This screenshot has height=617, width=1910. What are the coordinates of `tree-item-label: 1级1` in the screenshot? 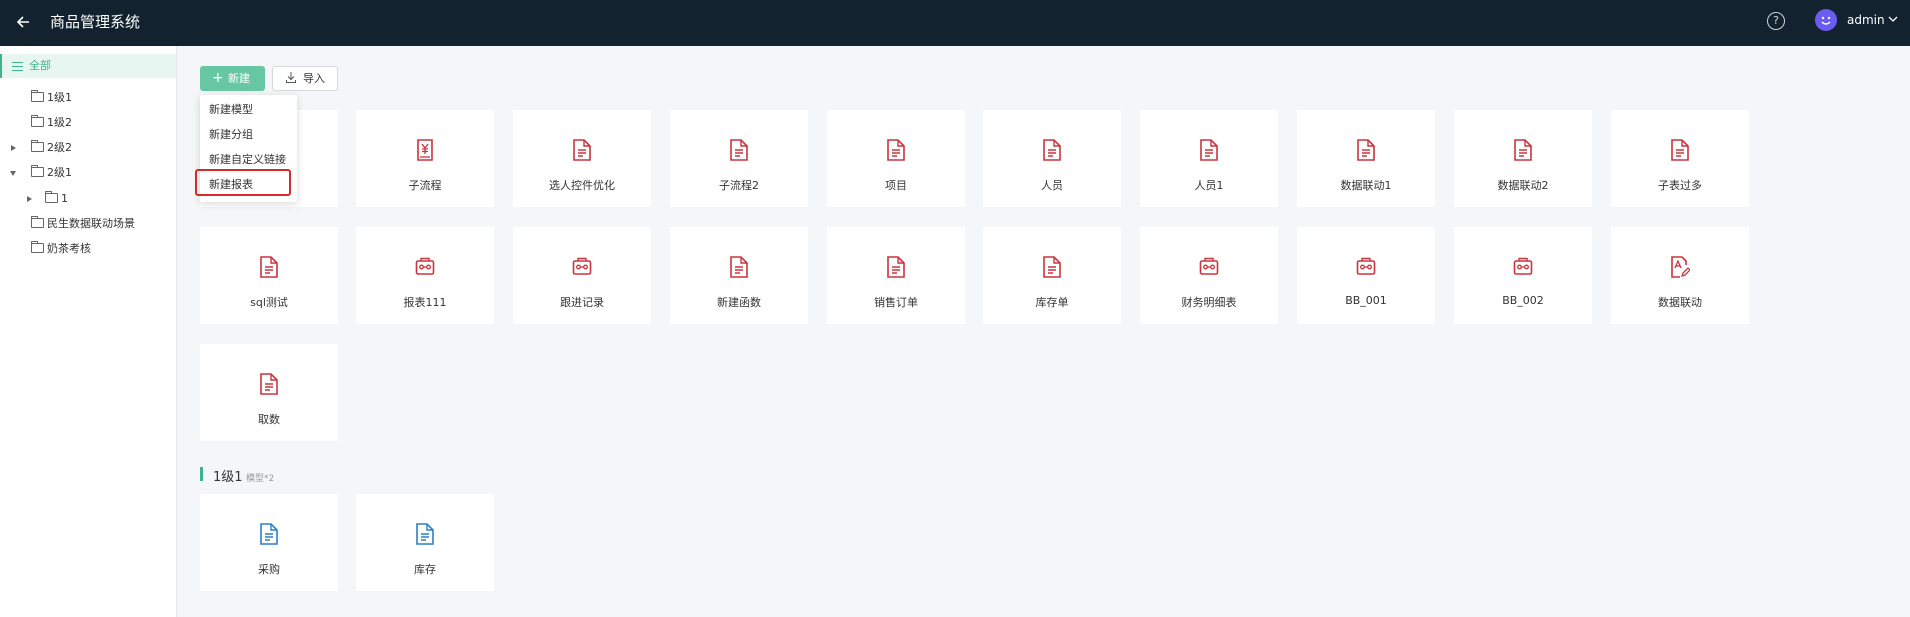 It's located at (59, 97).